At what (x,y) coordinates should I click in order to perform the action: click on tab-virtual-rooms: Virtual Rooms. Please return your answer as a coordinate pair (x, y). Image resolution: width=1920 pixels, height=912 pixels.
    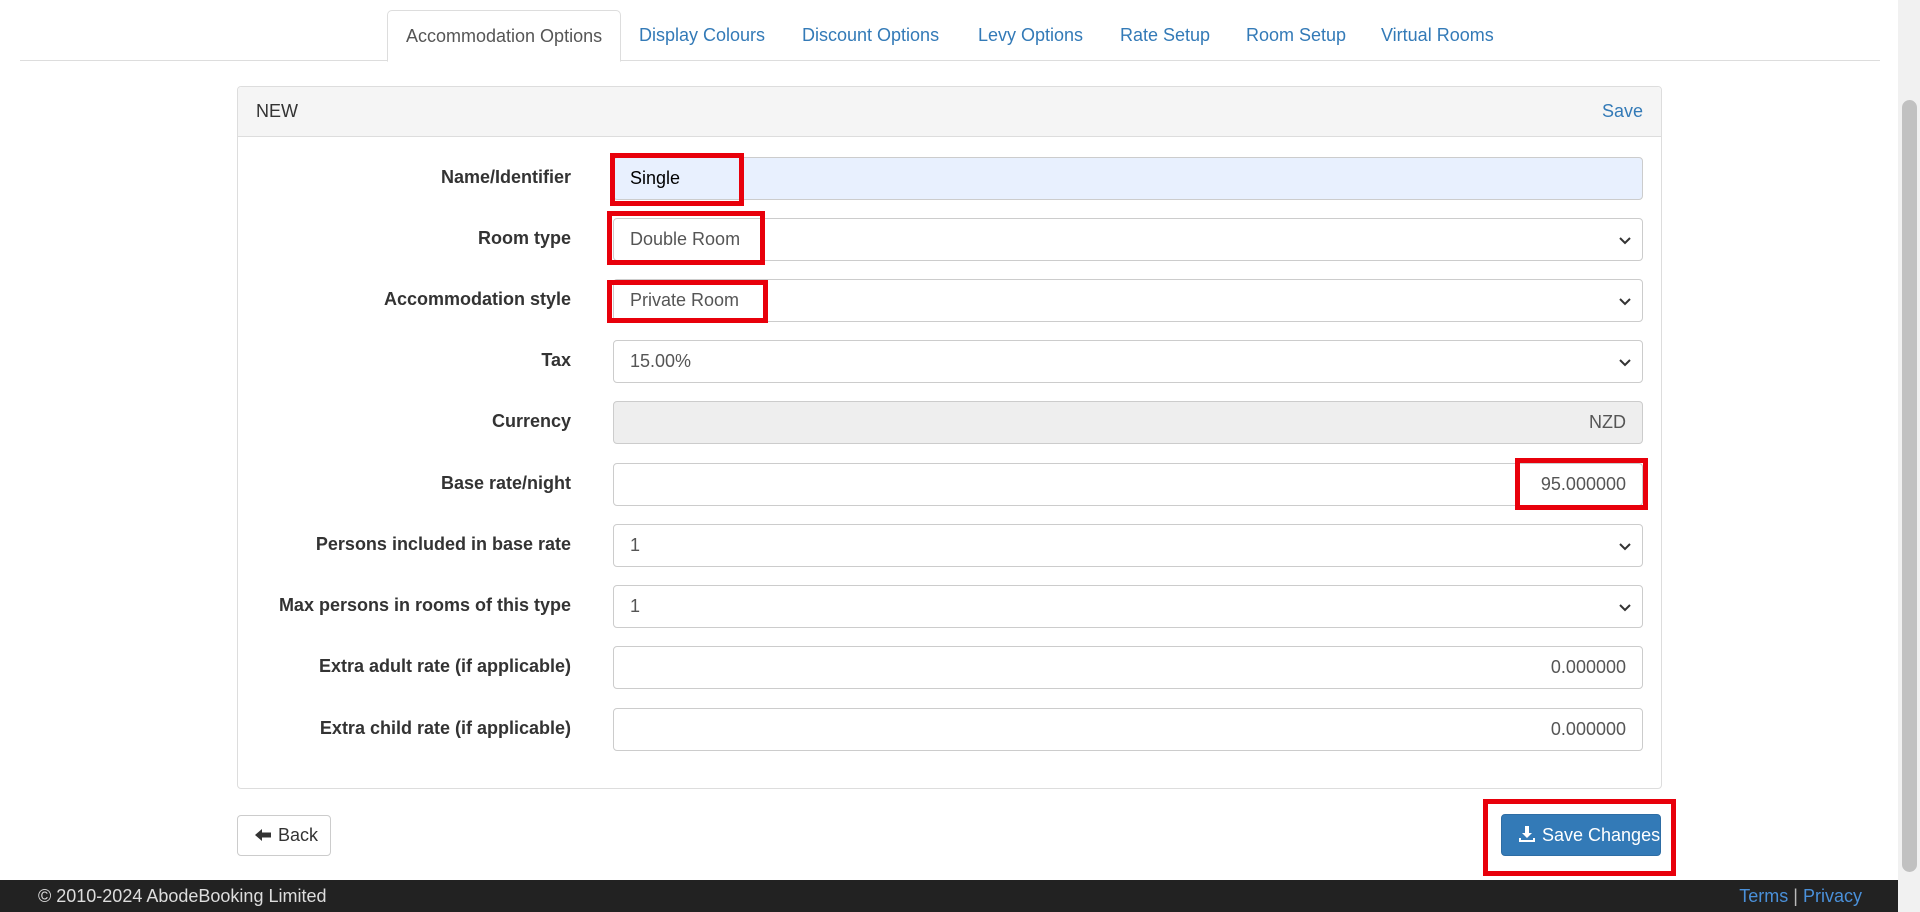
    Looking at the image, I should click on (1437, 35).